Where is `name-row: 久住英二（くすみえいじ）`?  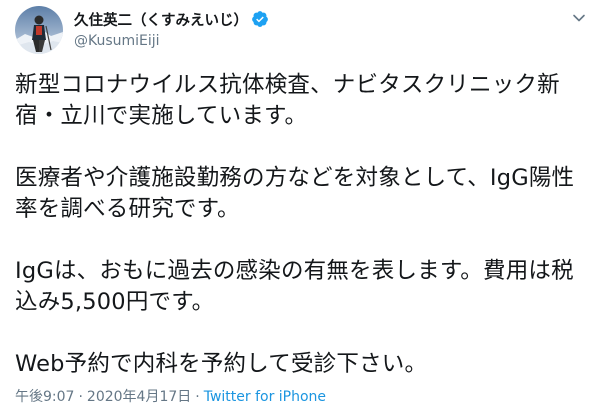 name-row: 久住英二（くすみえいじ） is located at coordinates (171, 19).